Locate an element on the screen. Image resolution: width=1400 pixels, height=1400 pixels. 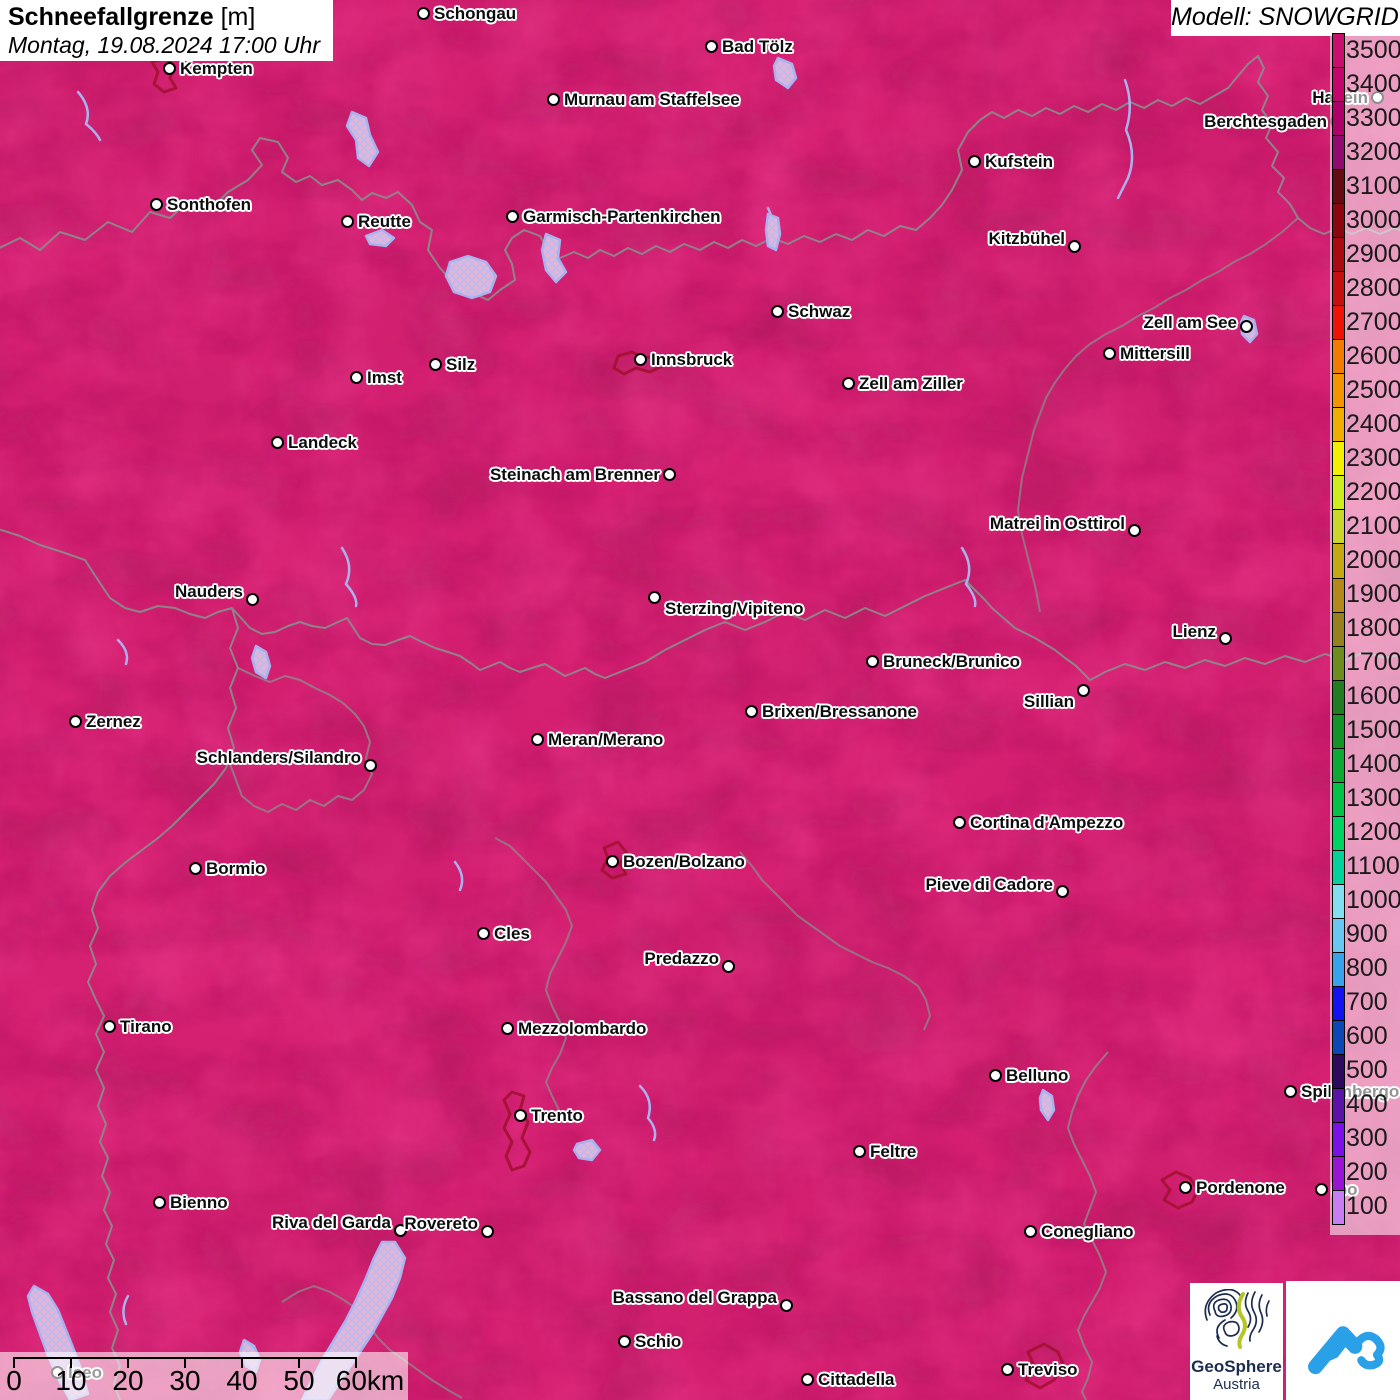
city-label: Sterzing/Vipiteno is located at coordinates (734, 608).